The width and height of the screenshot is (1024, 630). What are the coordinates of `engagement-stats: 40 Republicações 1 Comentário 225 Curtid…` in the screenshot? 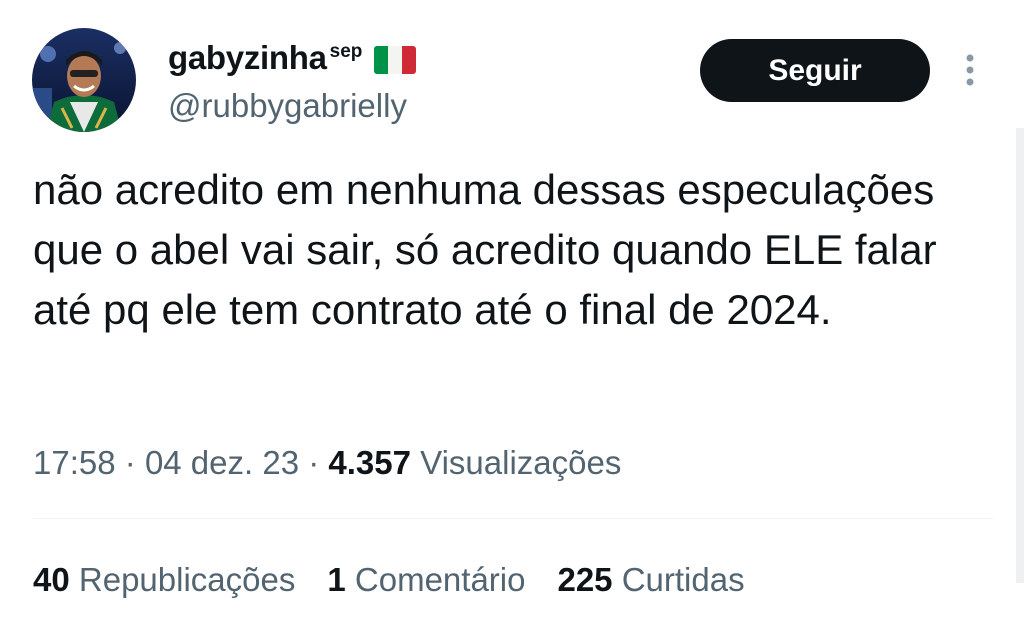 It's located at (405, 580).